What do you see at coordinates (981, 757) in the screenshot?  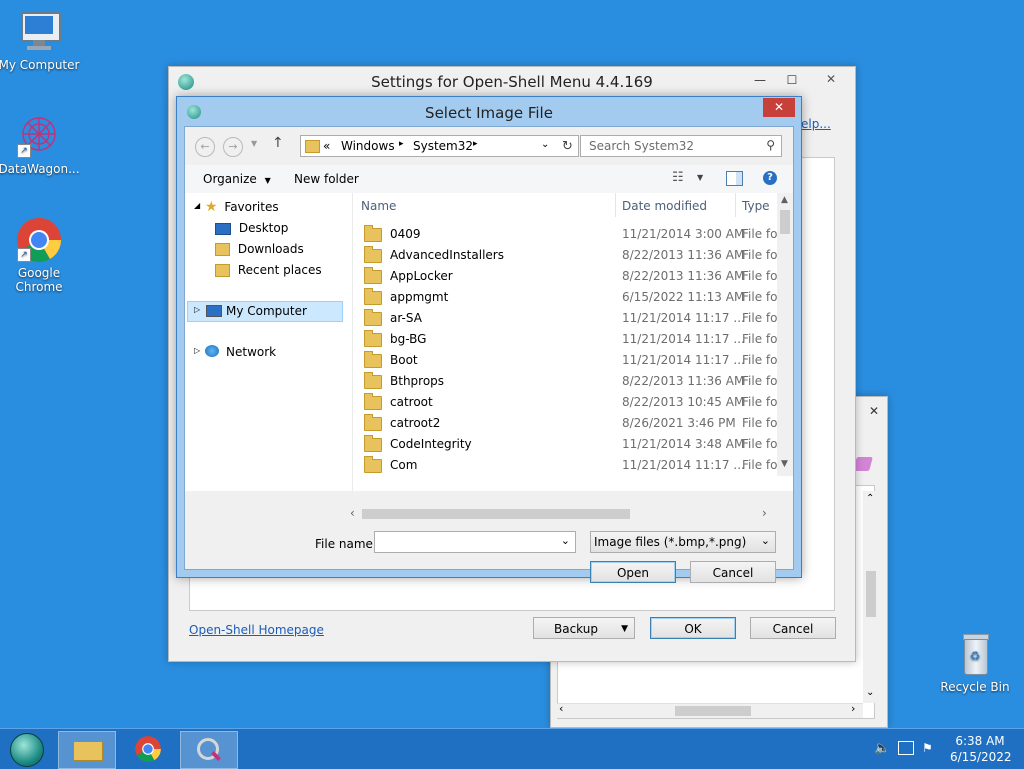 I see `clock-date: 6/15/2022` at bounding box center [981, 757].